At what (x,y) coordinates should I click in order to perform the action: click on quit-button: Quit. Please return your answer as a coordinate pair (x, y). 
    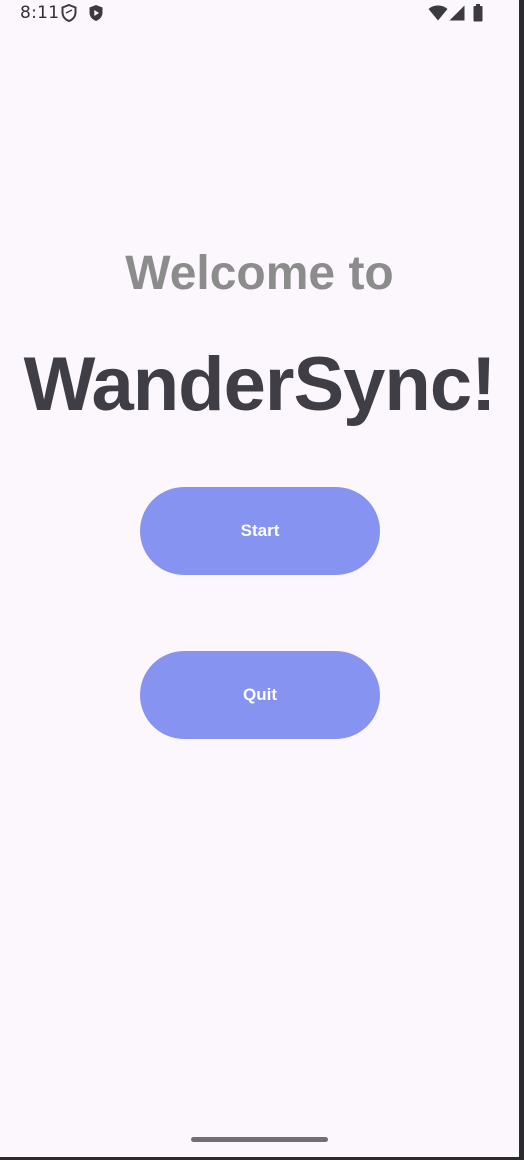
    Looking at the image, I should click on (260, 695).